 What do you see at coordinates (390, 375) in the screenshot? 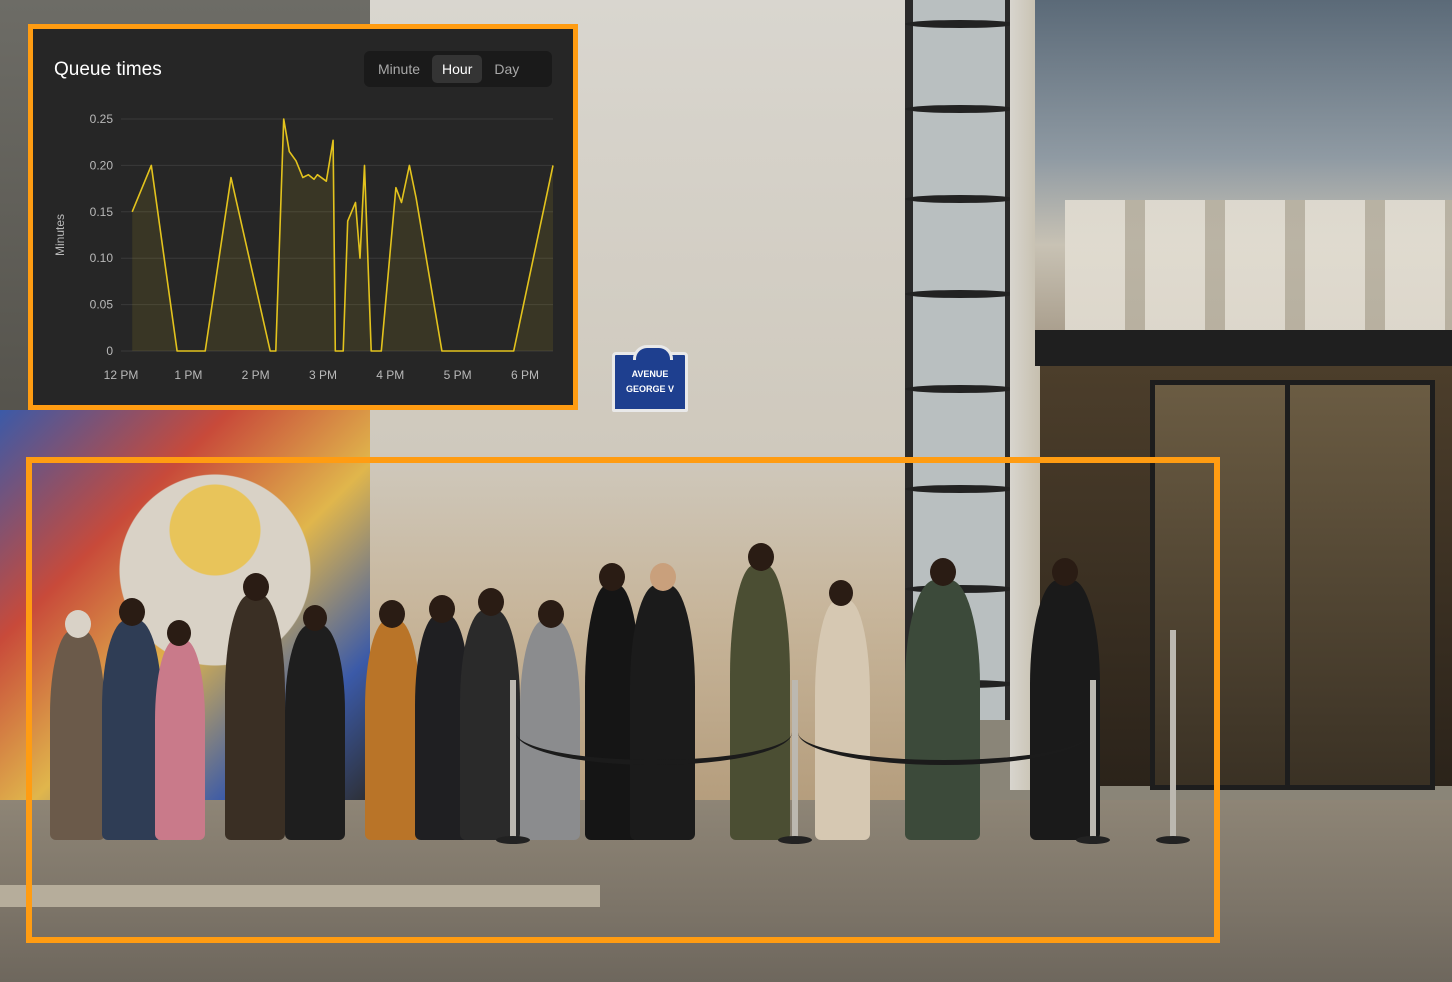
I see `x-tick-label: 4 PM` at bounding box center [390, 375].